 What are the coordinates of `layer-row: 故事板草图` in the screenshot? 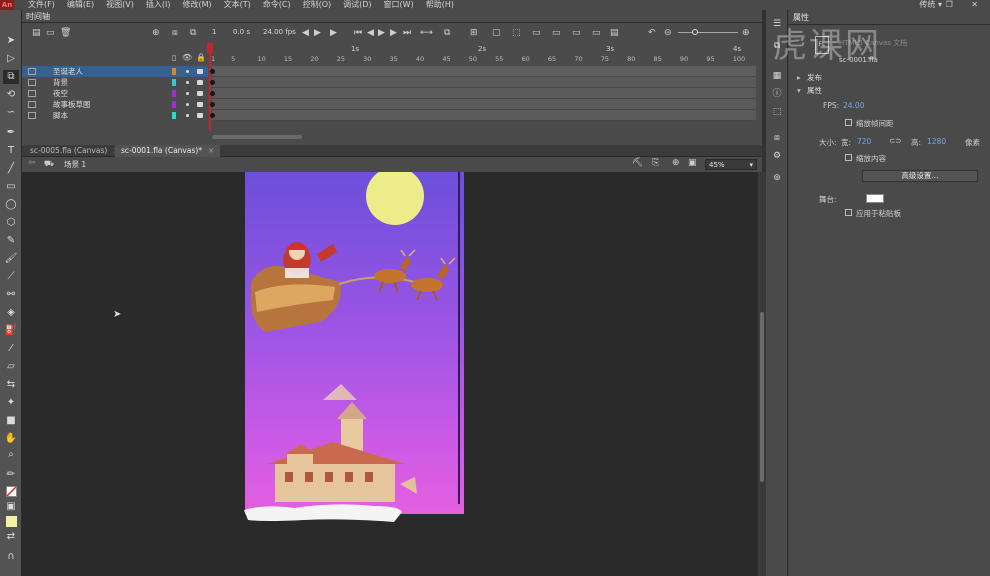 It's located at (115, 104).